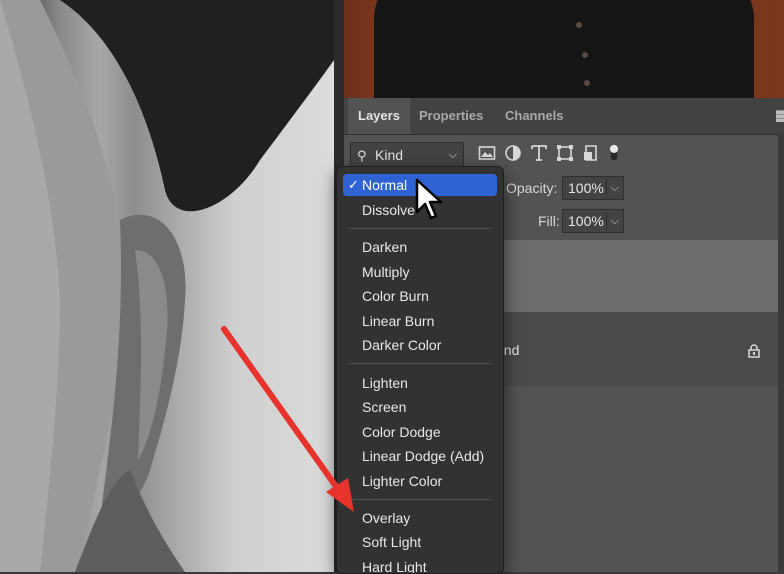 This screenshot has width=784, height=574. What do you see at coordinates (429, 199) in the screenshot?
I see `mouse-pointer-icon` at bounding box center [429, 199].